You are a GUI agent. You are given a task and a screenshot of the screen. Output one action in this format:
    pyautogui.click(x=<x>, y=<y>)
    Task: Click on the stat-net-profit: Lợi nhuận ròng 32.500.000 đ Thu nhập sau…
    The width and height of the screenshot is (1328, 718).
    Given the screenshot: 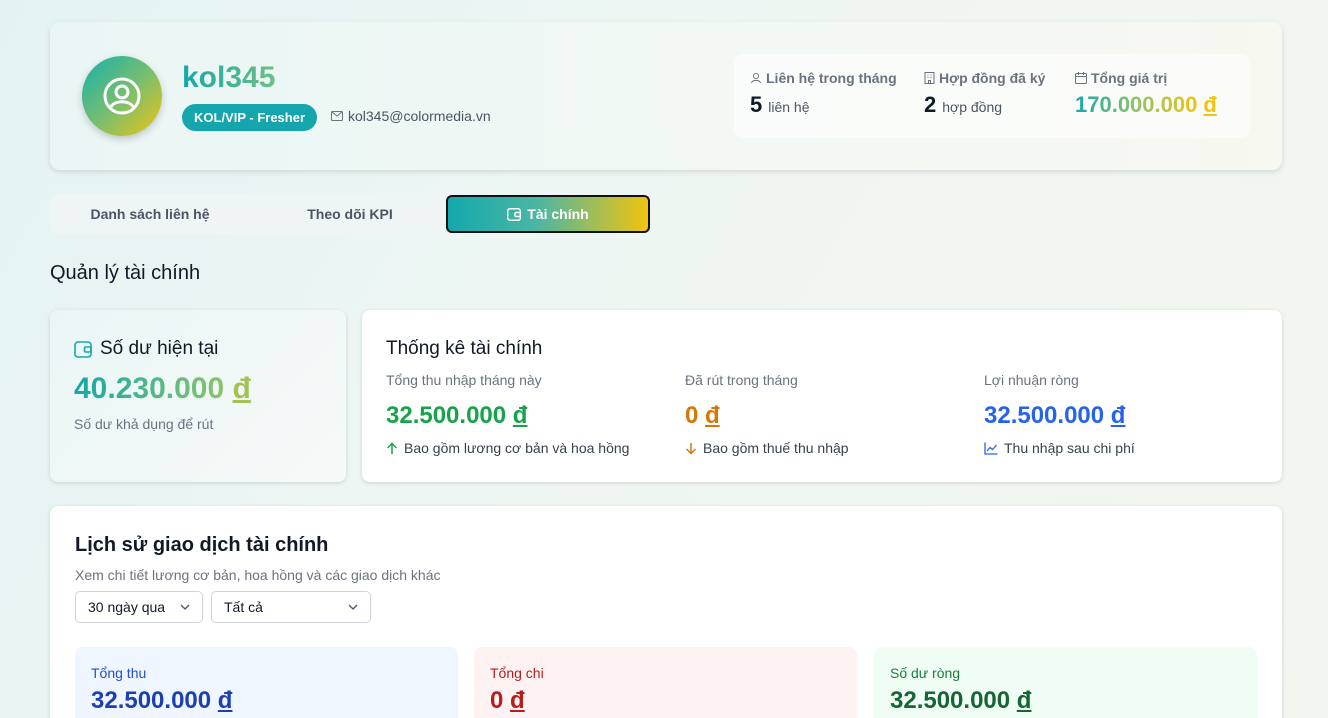 What is the action you would take?
    pyautogui.click(x=1059, y=414)
    